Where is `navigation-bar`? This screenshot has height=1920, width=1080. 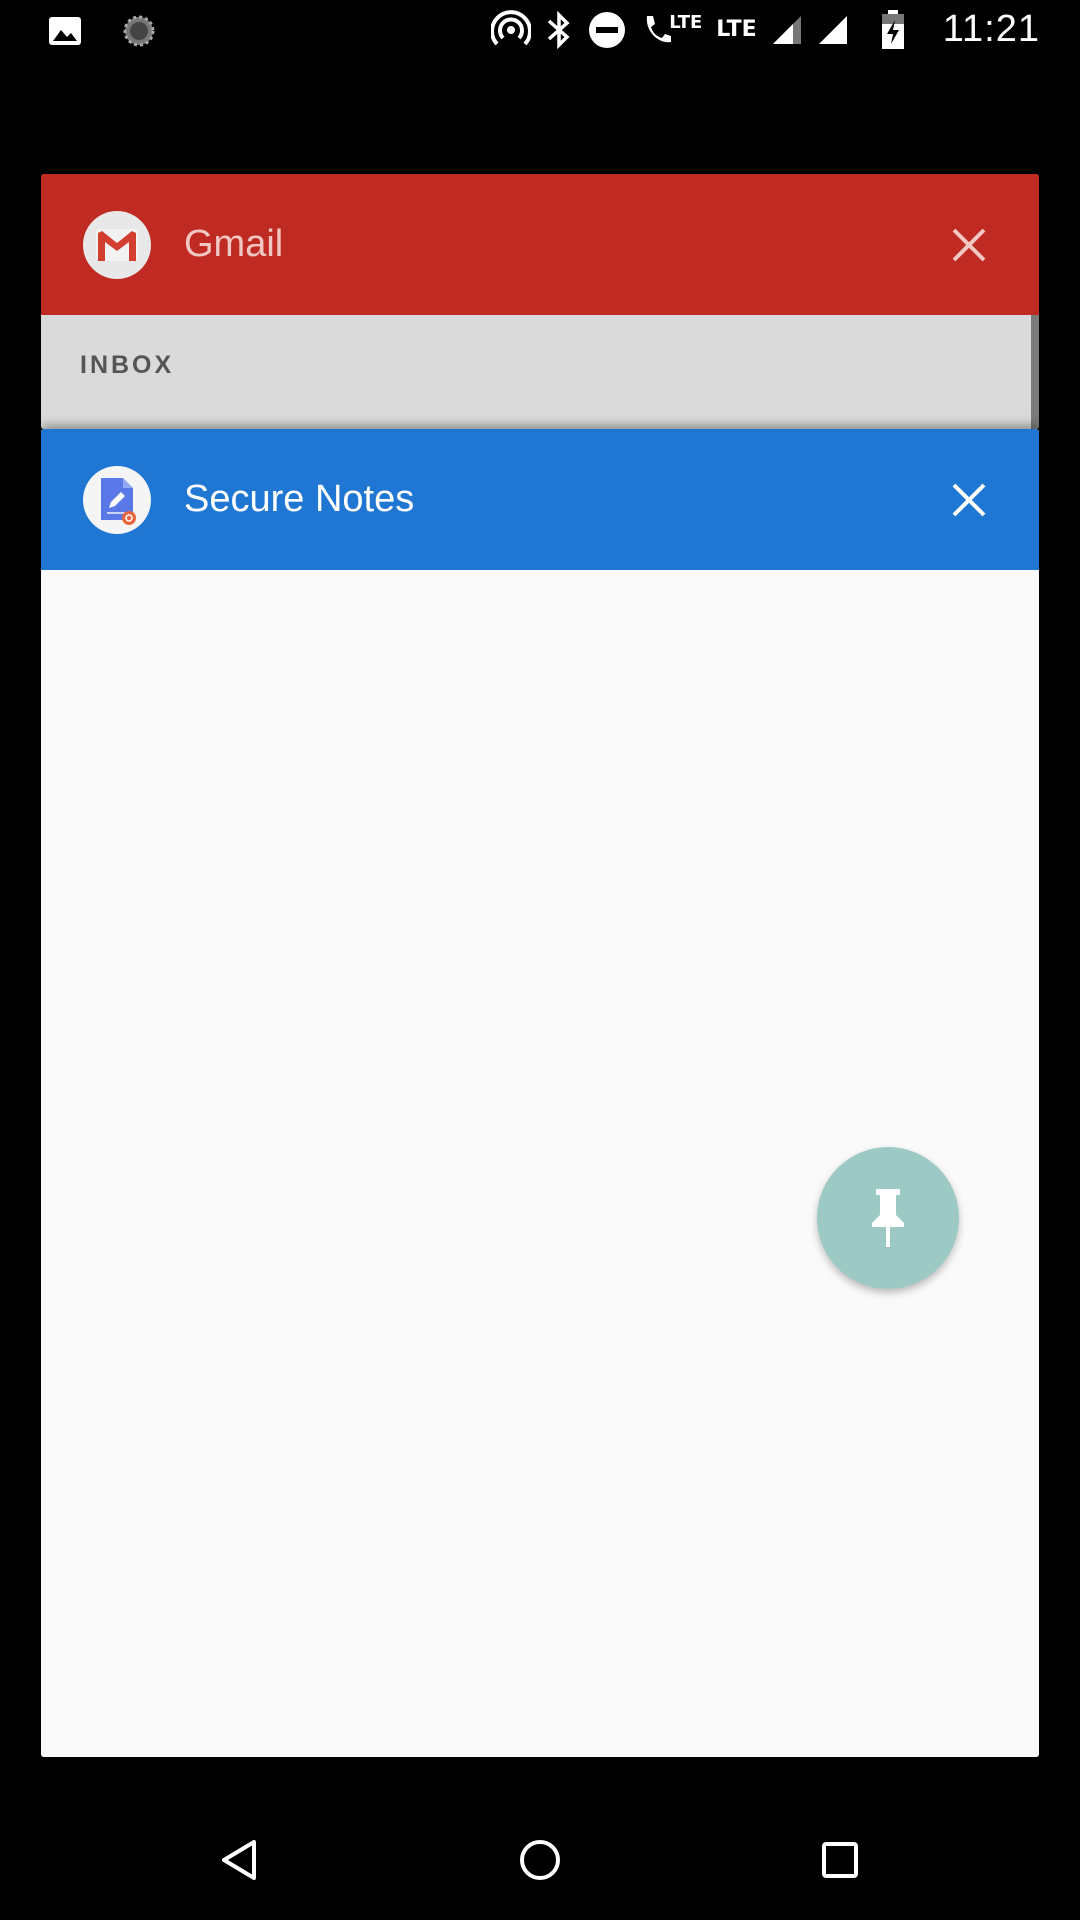 navigation-bar is located at coordinates (540, 1860).